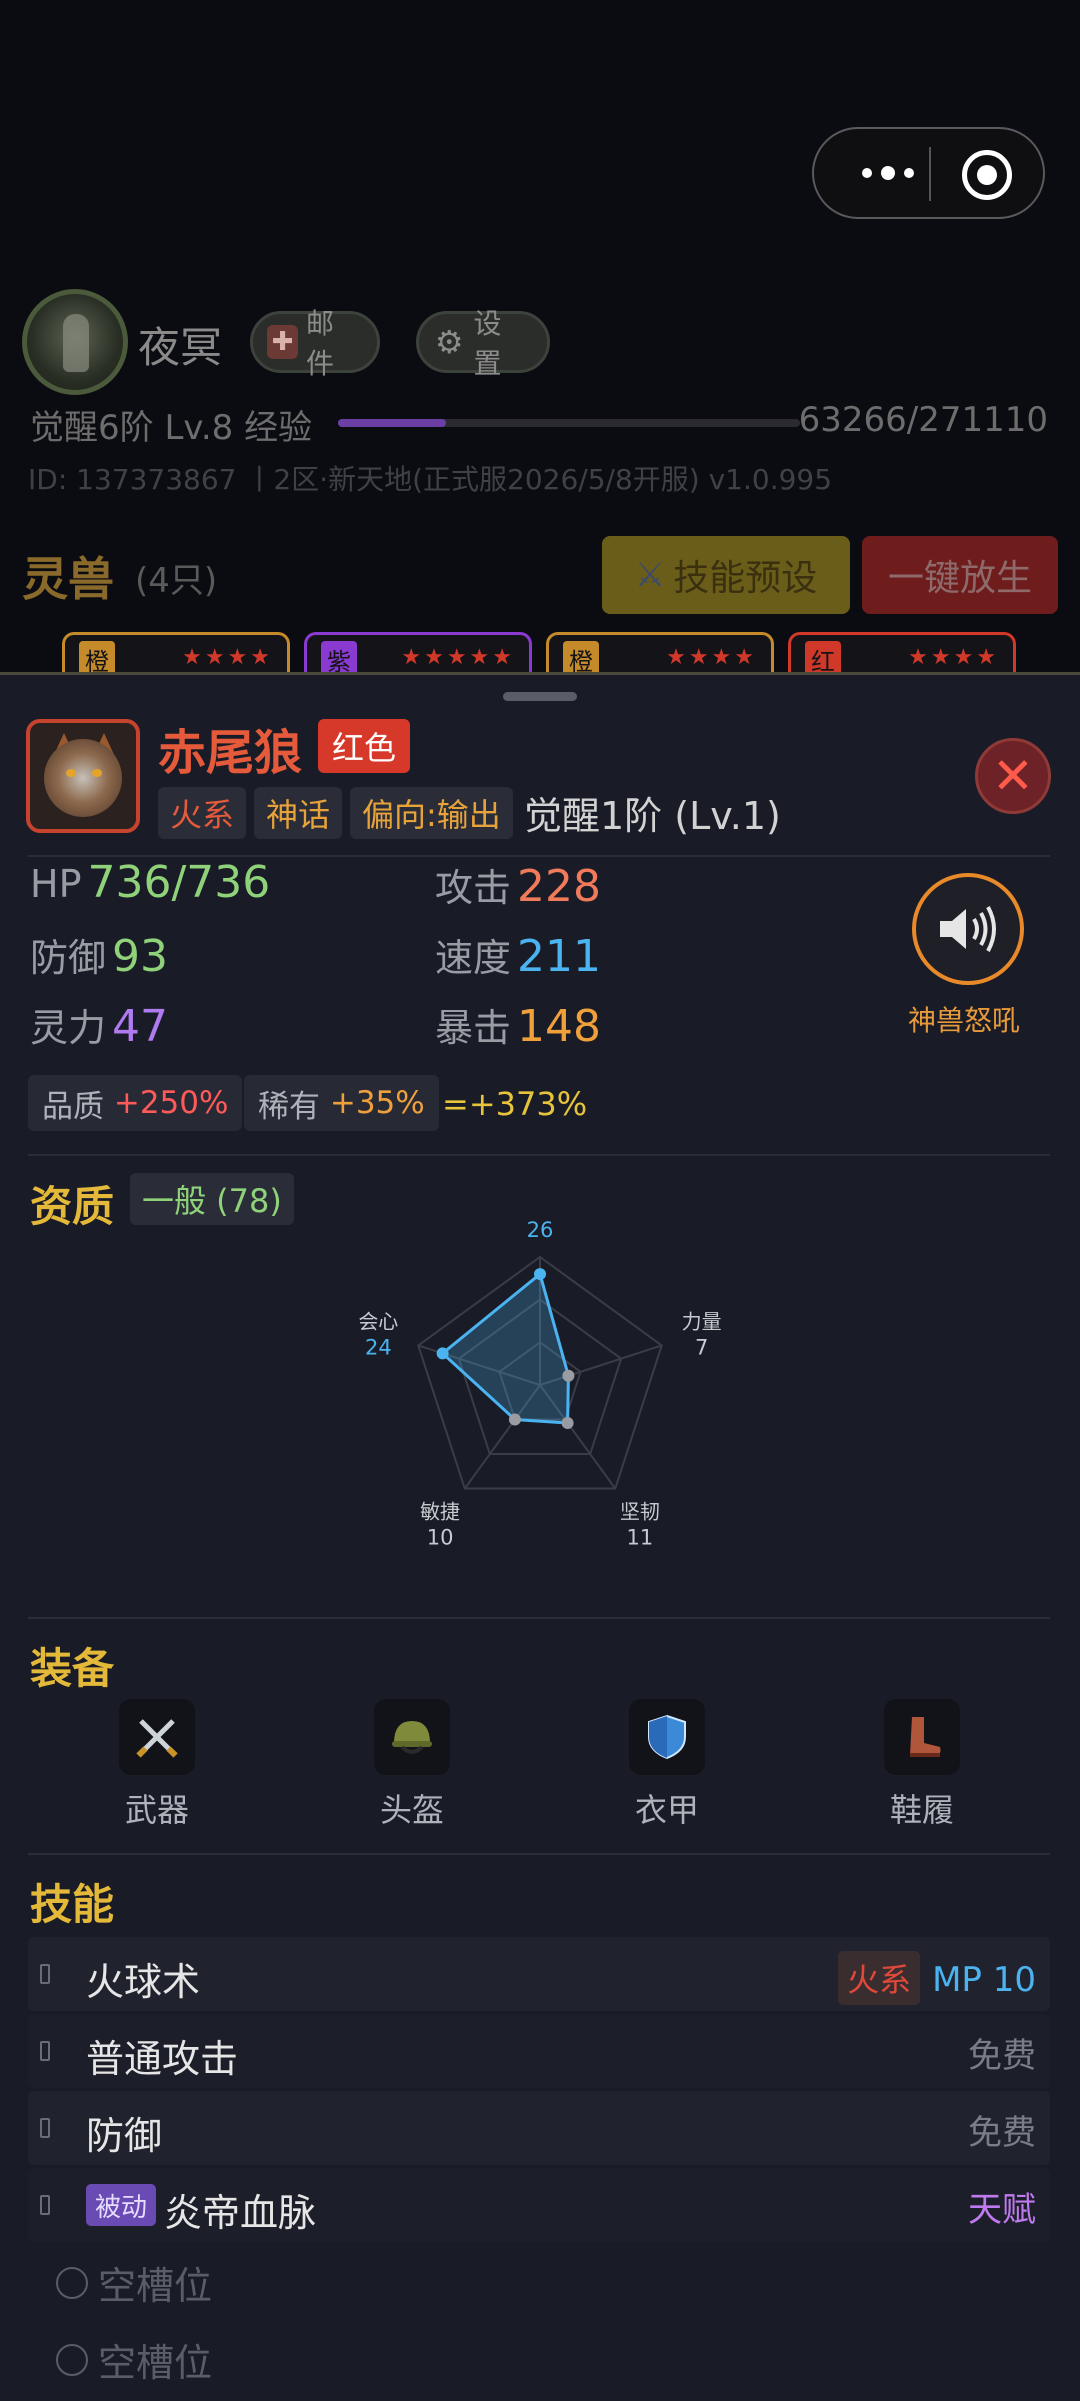  I want to click on skill-row: 防御 免费, so click(539, 2128).